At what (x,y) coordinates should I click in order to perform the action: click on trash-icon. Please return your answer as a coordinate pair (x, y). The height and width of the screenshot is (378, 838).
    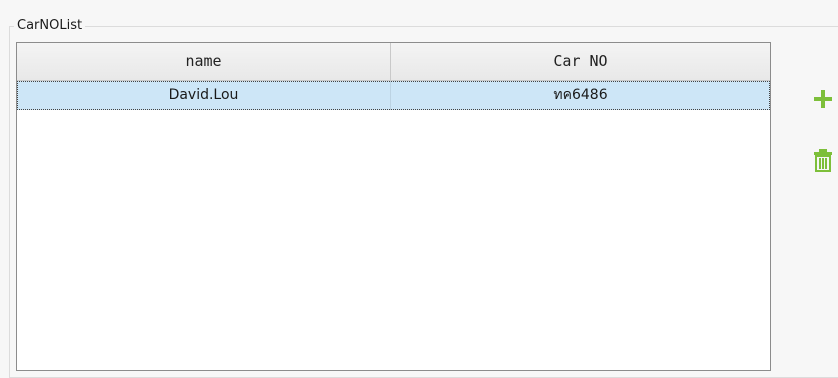
    Looking at the image, I should click on (823, 162).